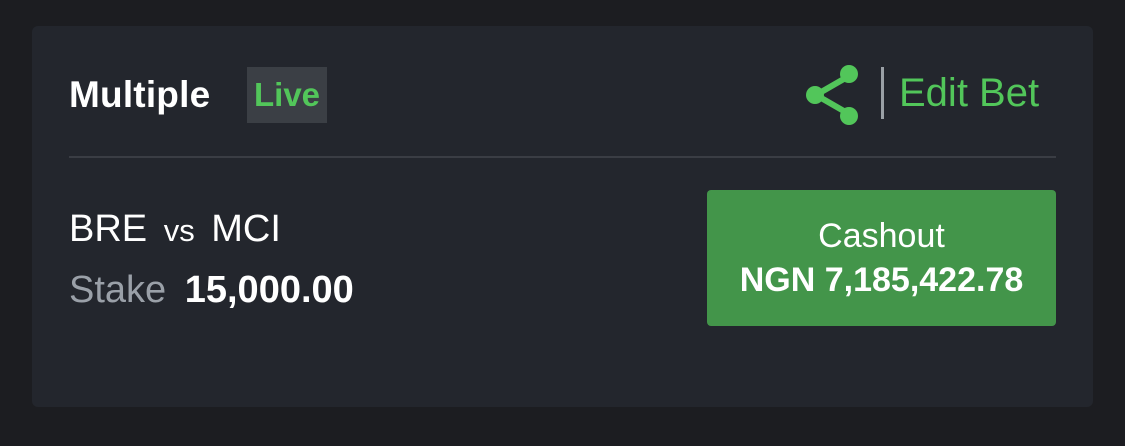 The height and width of the screenshot is (446, 1125). I want to click on stake-row: Stake 15,000.00, so click(211, 290).